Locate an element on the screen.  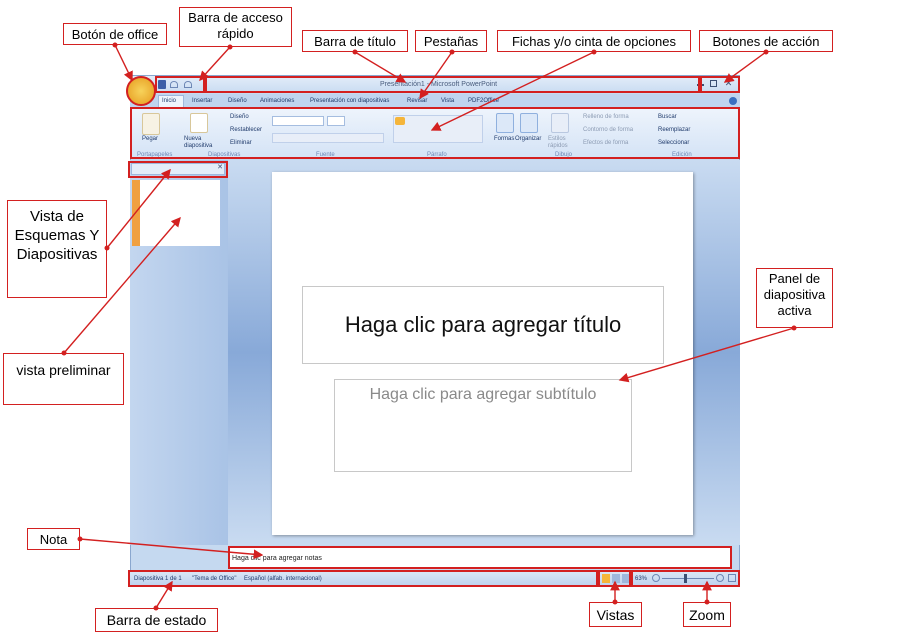
tab-pdf2office: PDF2Office is located at coordinates (483, 101).